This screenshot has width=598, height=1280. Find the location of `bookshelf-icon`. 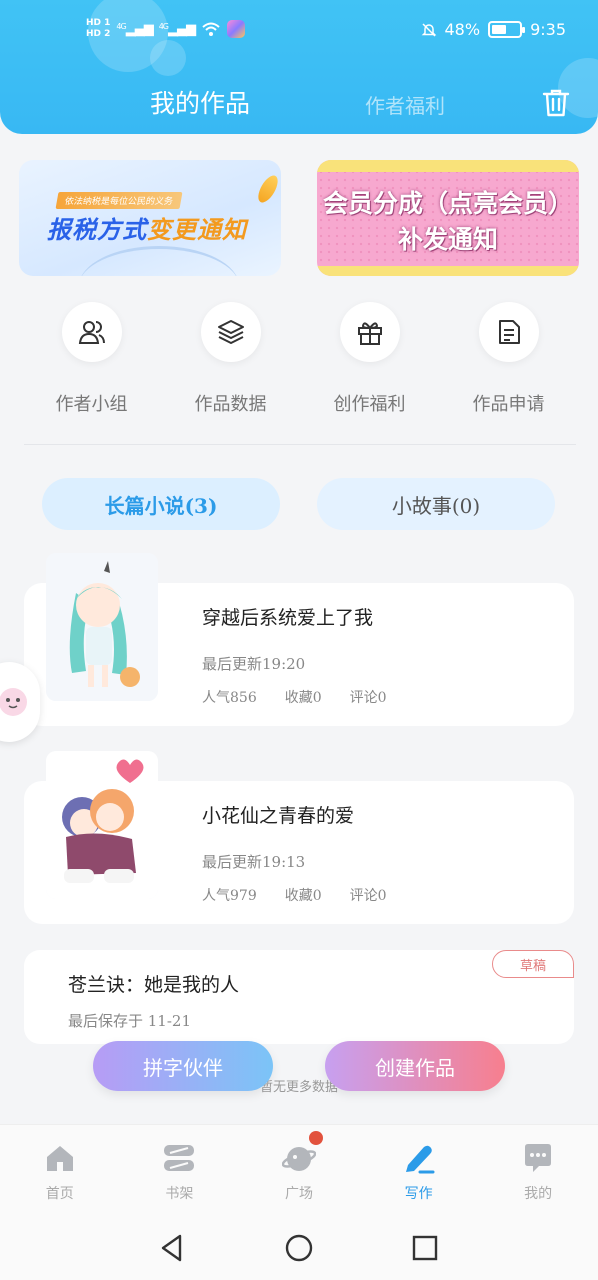

bookshelf-icon is located at coordinates (179, 1158).